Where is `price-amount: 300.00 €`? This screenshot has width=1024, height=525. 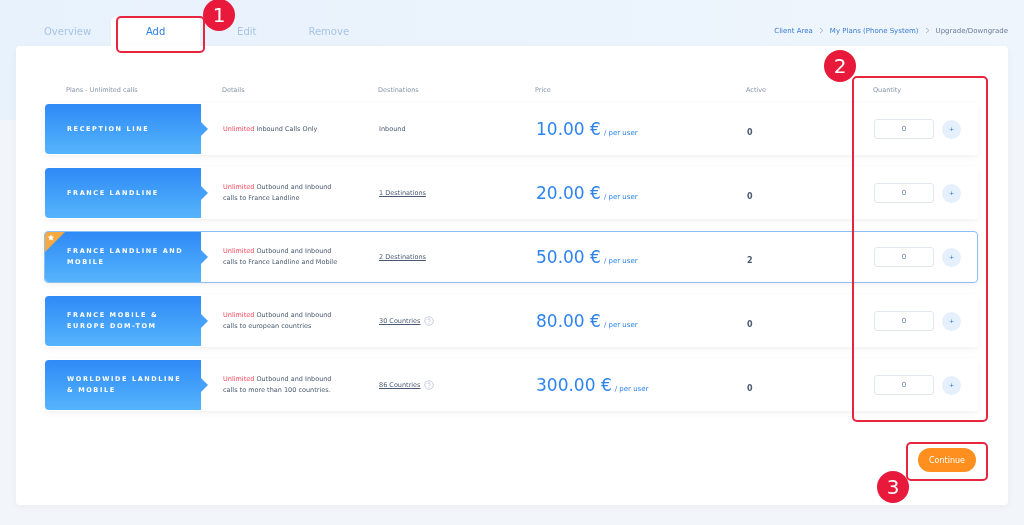 price-amount: 300.00 € is located at coordinates (574, 385).